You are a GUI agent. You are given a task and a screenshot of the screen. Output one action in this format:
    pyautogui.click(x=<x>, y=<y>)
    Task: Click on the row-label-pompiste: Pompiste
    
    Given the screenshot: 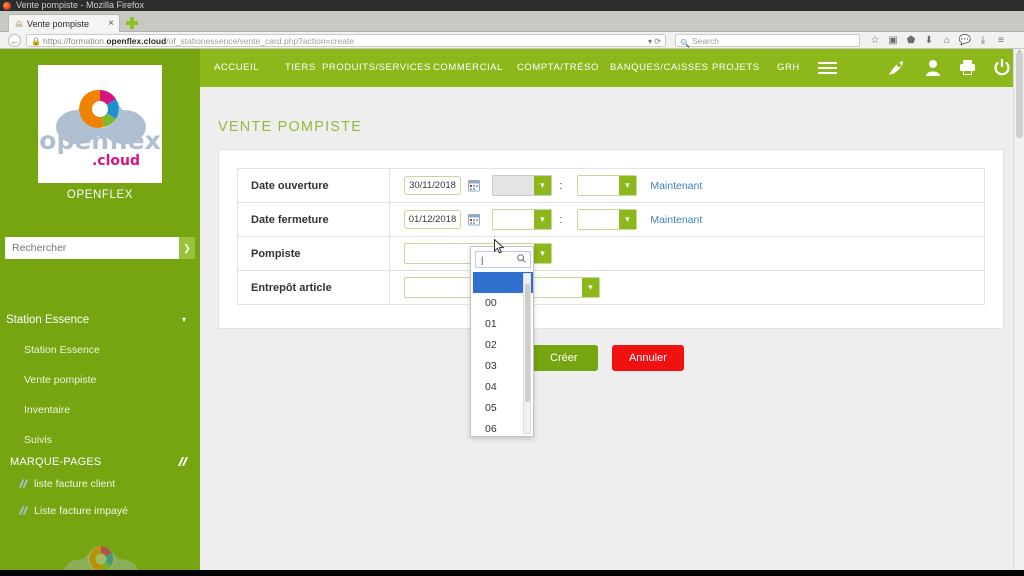 What is the action you would take?
    pyautogui.click(x=313, y=253)
    